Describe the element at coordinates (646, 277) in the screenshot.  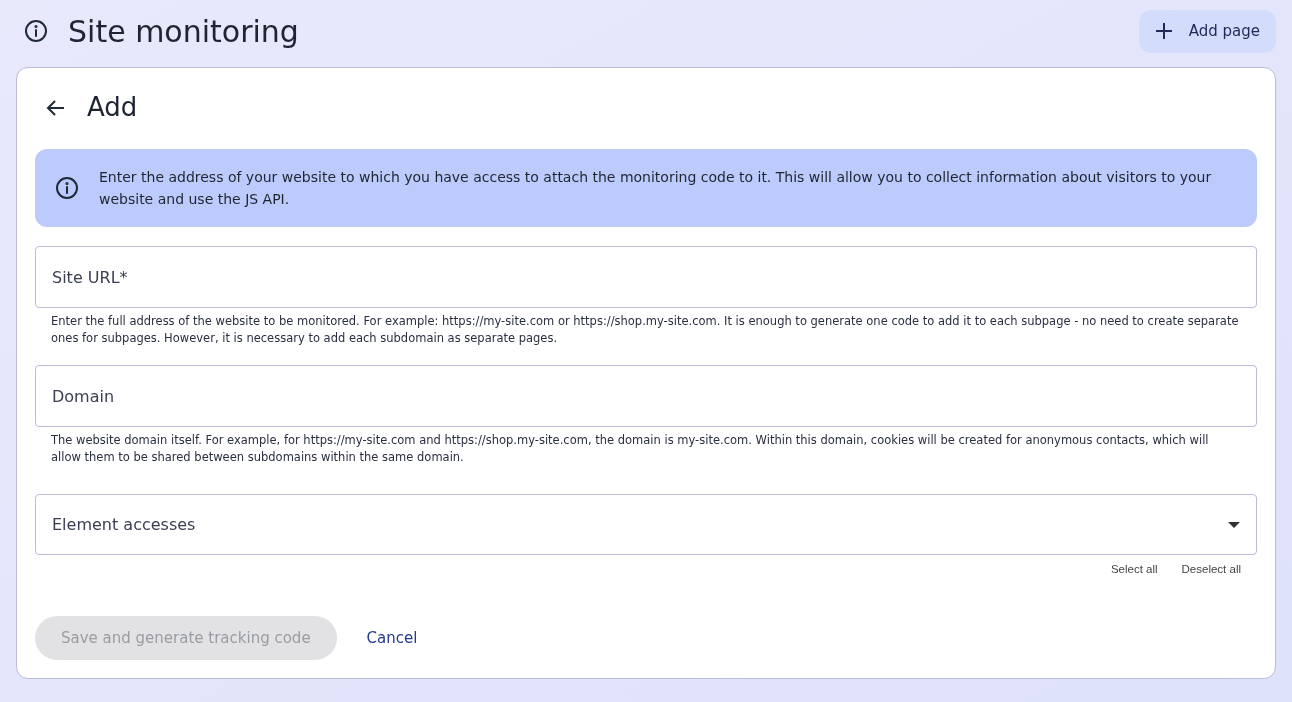
I see `input-field: Site URL*` at that location.